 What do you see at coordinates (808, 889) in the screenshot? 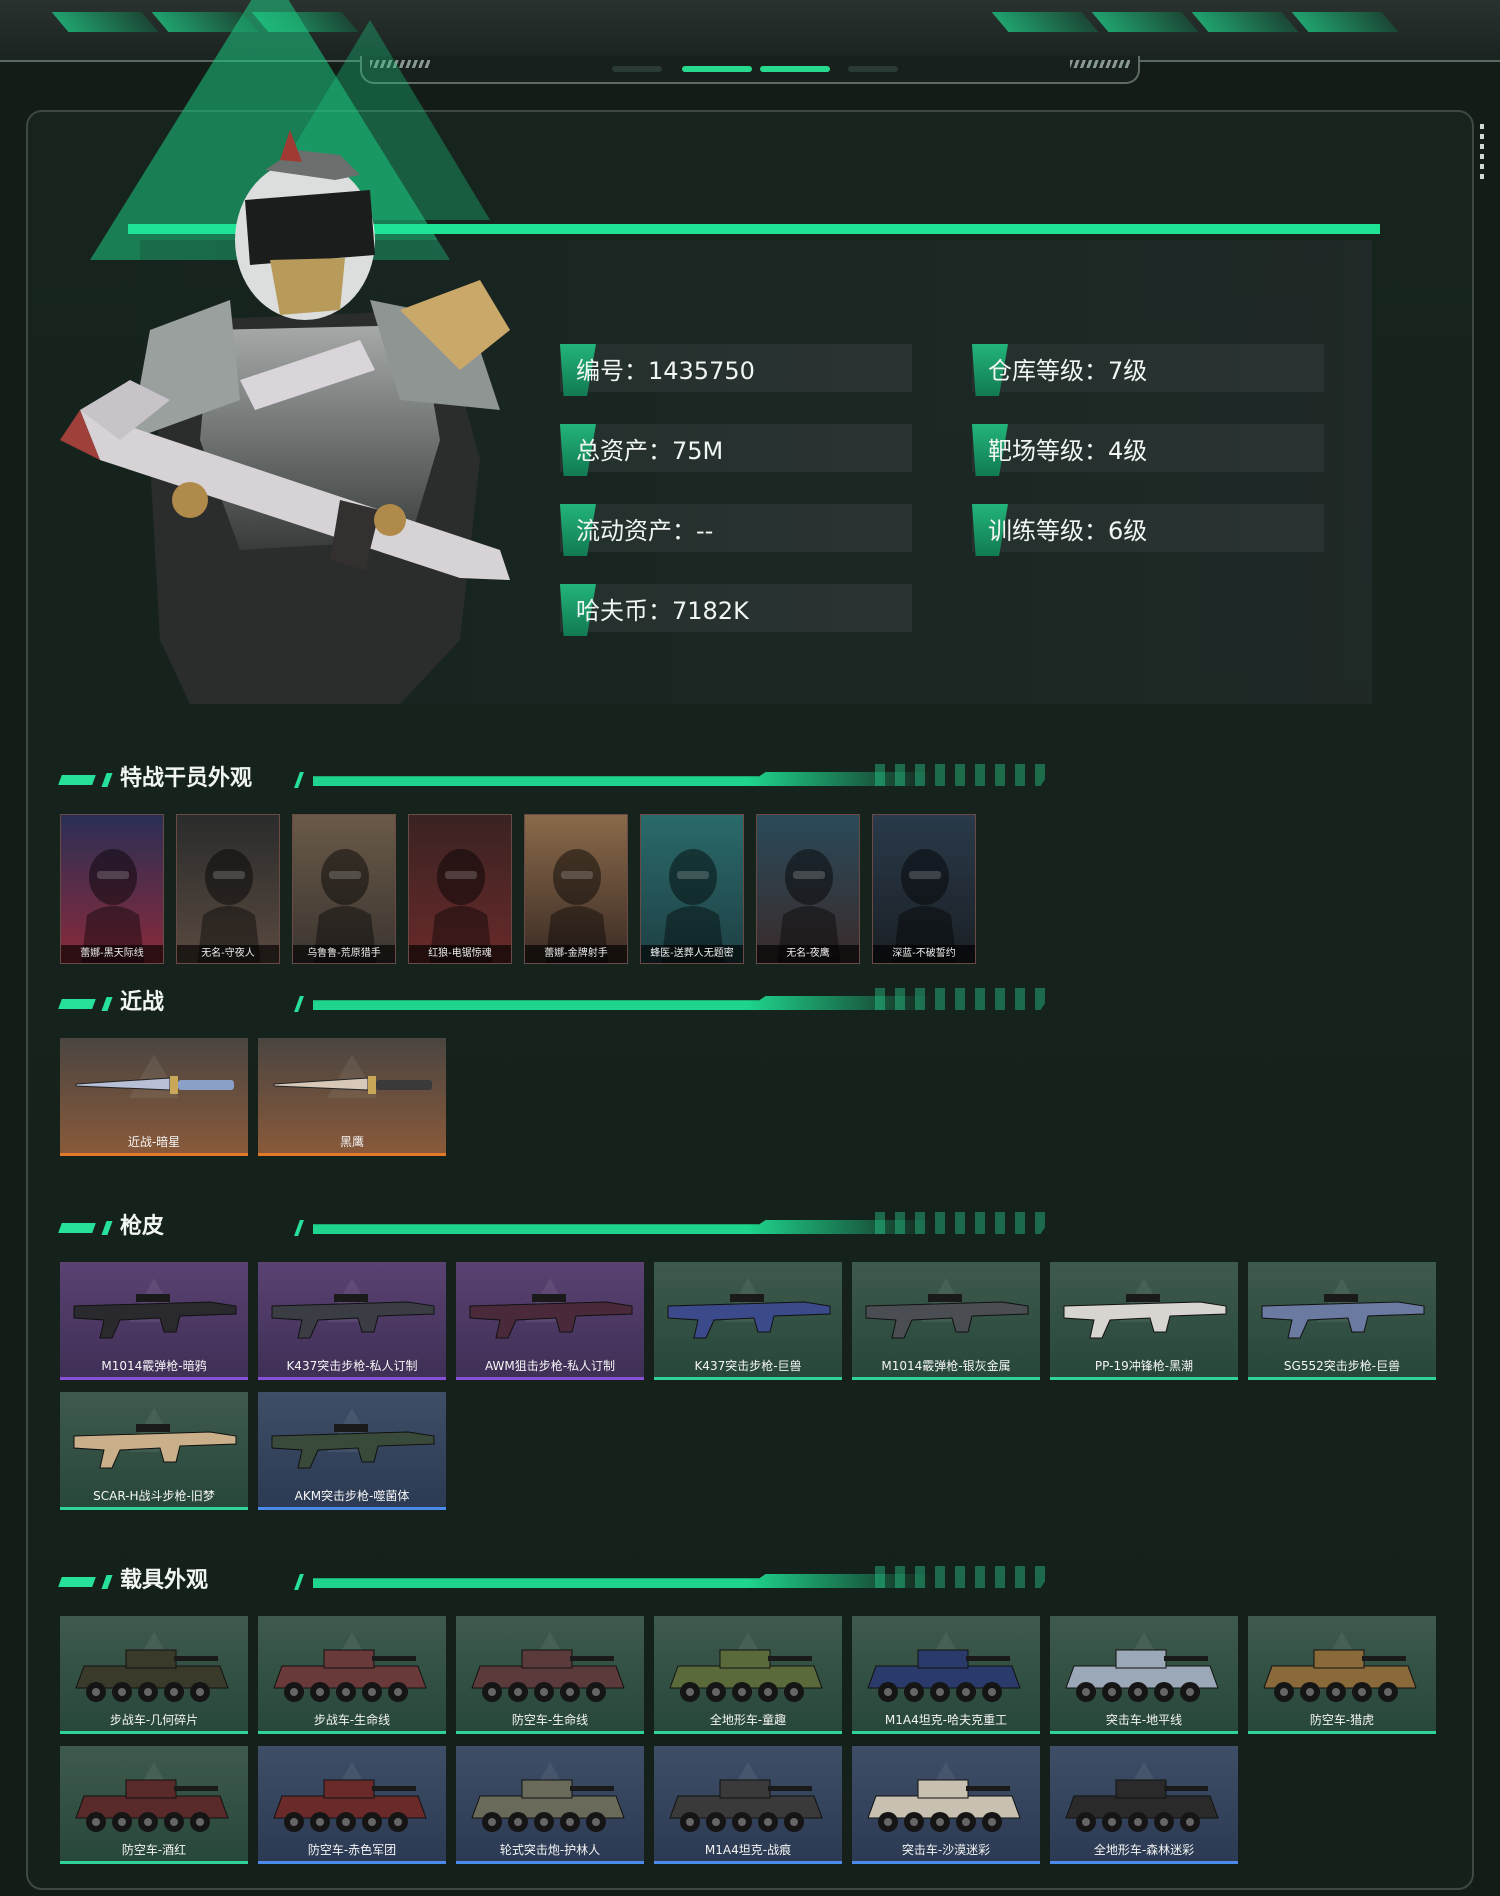
I see `agent-skin-card: 无名-夜鹰` at bounding box center [808, 889].